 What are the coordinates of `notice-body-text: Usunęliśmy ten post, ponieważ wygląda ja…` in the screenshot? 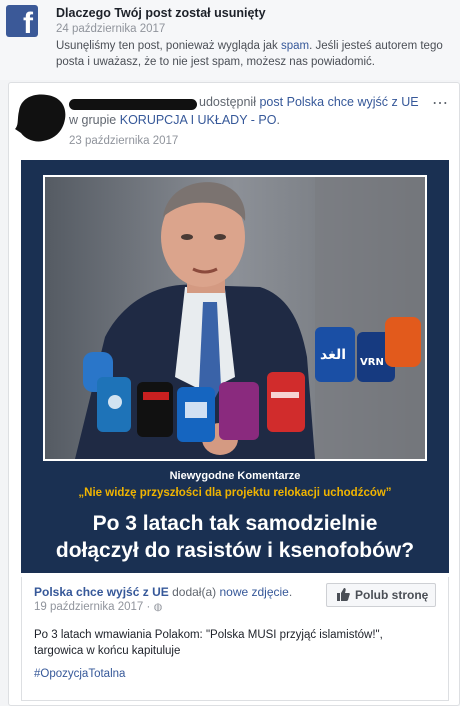 It's located at (169, 46).